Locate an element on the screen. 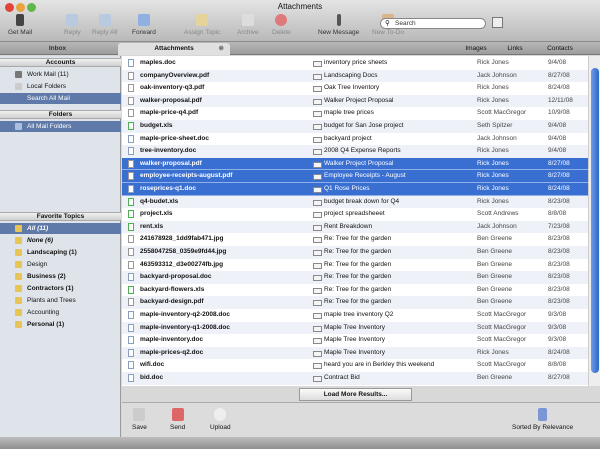 Image resolution: width=600 pixels, height=449 pixels. scrollbar is located at coordinates (594, 221).